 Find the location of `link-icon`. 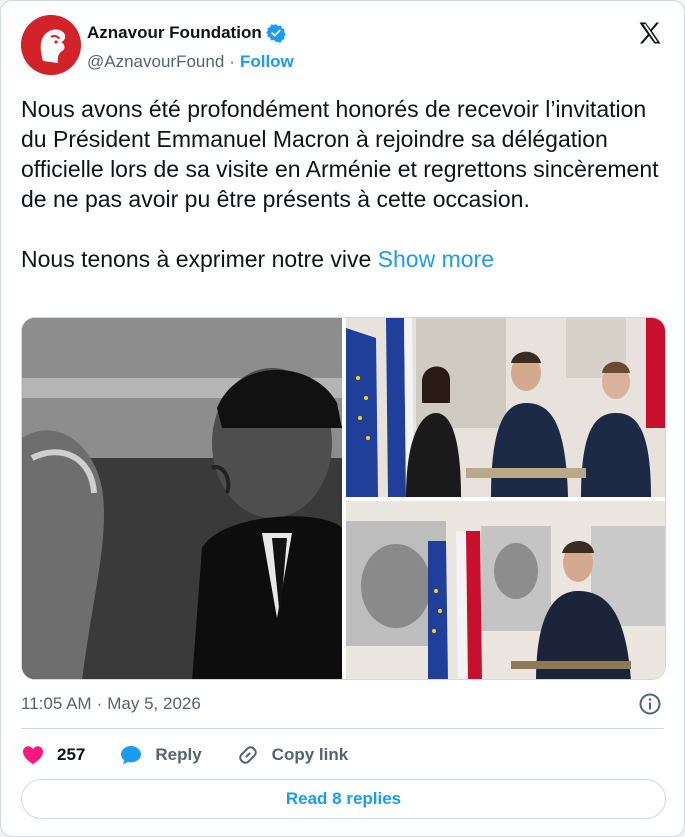

link-icon is located at coordinates (247, 755).